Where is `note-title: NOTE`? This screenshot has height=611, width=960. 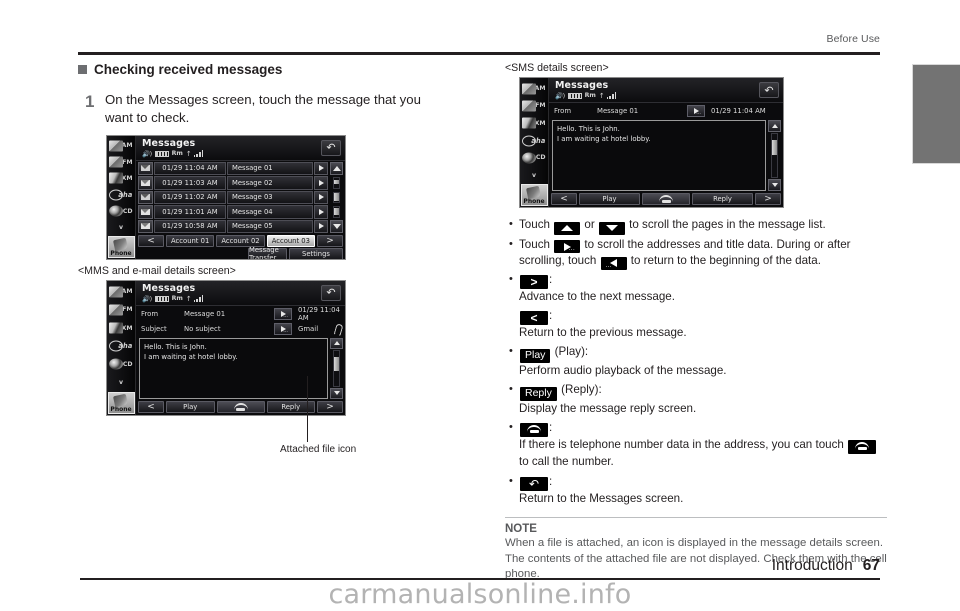 note-title: NOTE is located at coordinates (521, 529).